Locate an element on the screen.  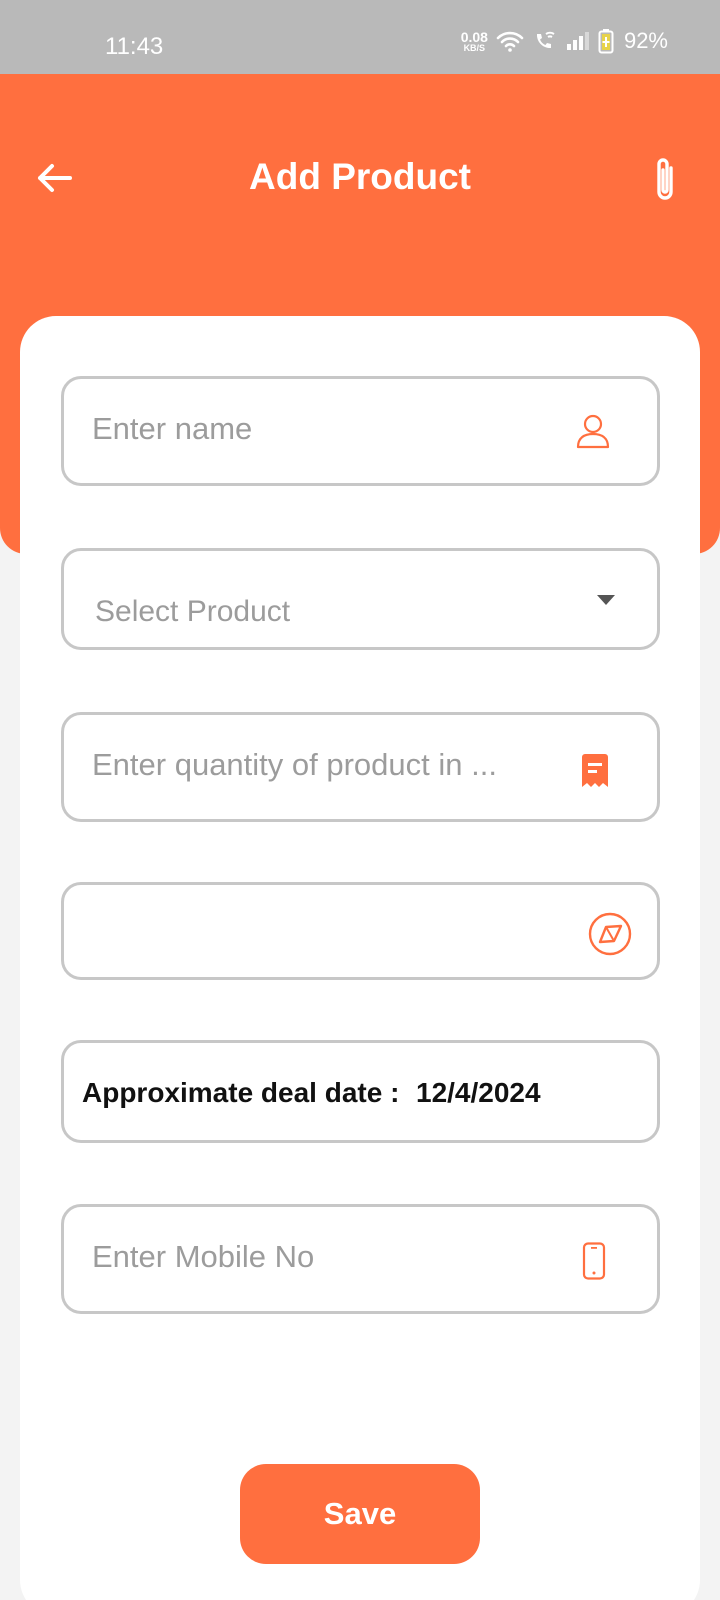
attach-button is located at coordinates (665, 180).